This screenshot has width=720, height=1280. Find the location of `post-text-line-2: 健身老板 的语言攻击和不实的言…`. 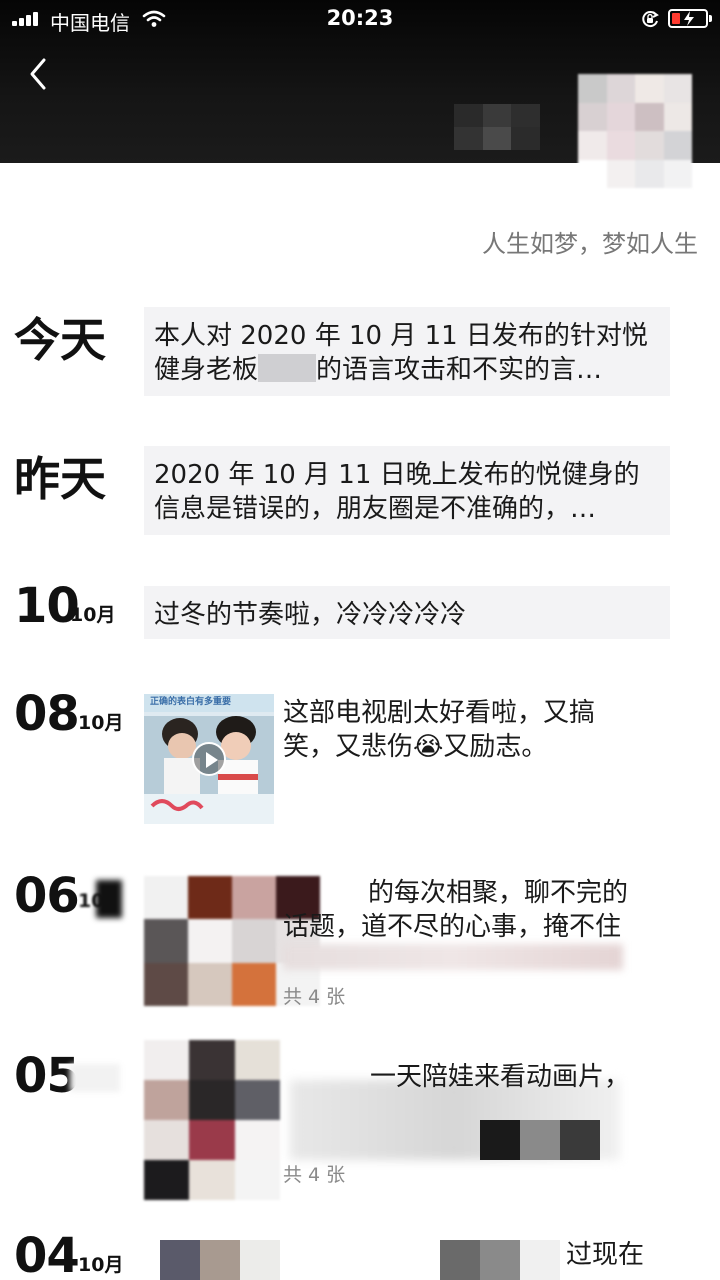

post-text-line-2: 健身老板 的语言攻击和不实的言… is located at coordinates (407, 370).